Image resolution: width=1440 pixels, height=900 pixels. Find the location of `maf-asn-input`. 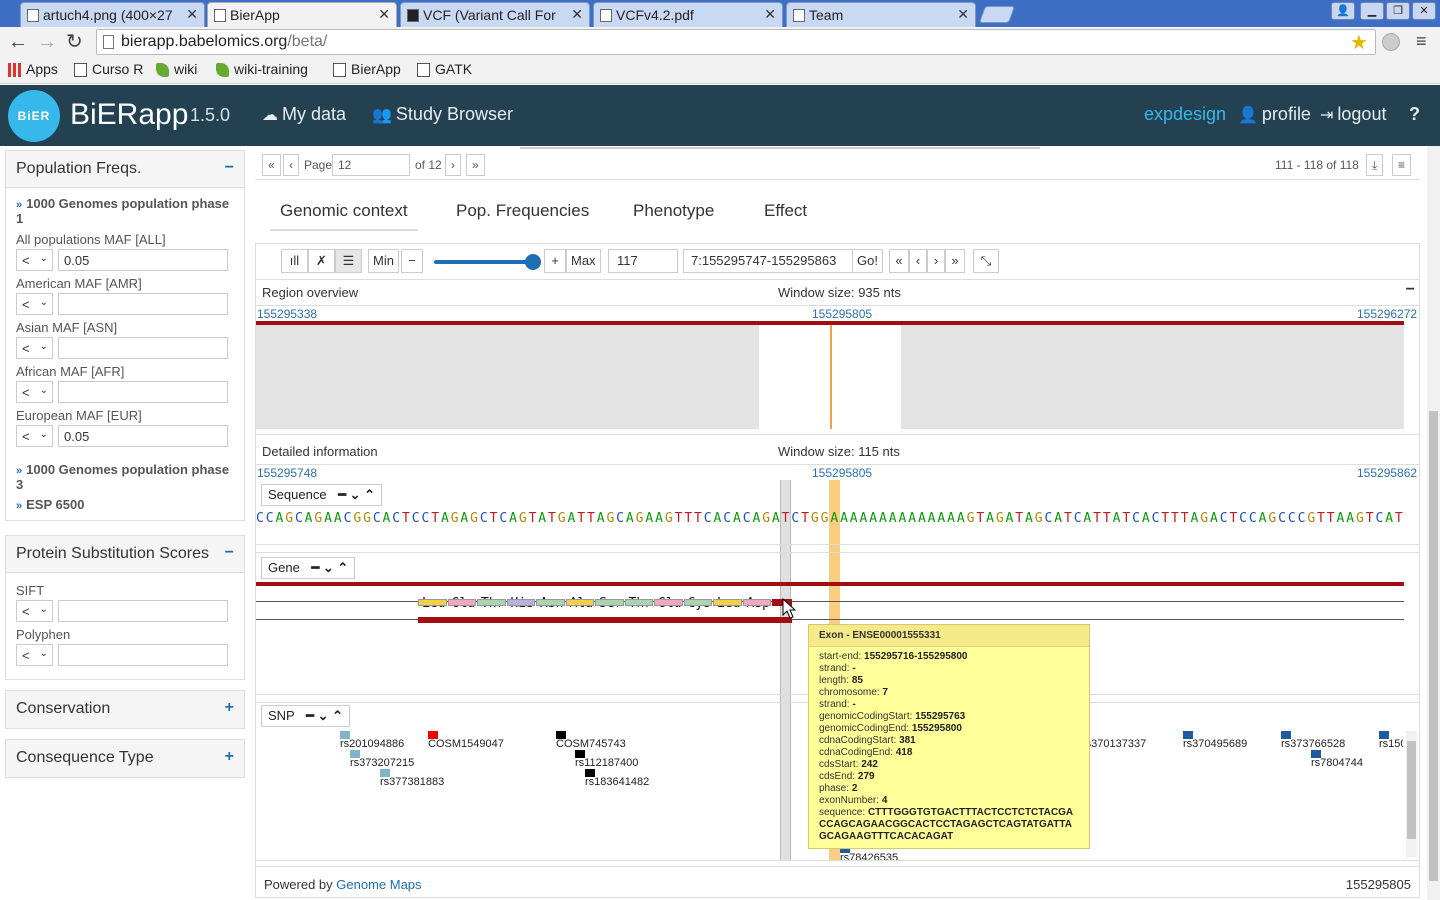

maf-asn-input is located at coordinates (143, 348).